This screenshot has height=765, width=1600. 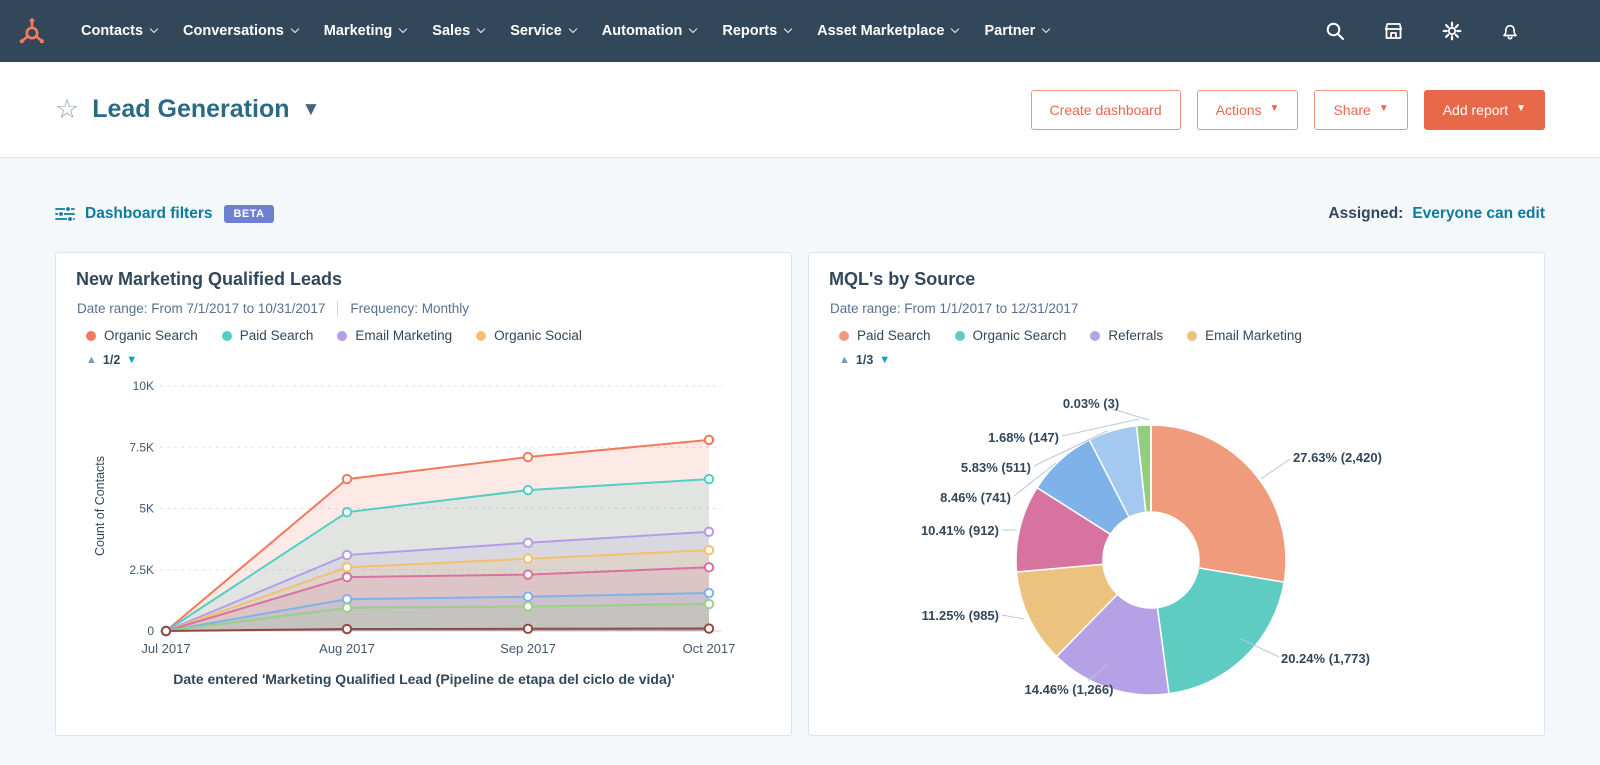 What do you see at coordinates (649, 31) in the screenshot?
I see `nav-item-automation: Automation` at bounding box center [649, 31].